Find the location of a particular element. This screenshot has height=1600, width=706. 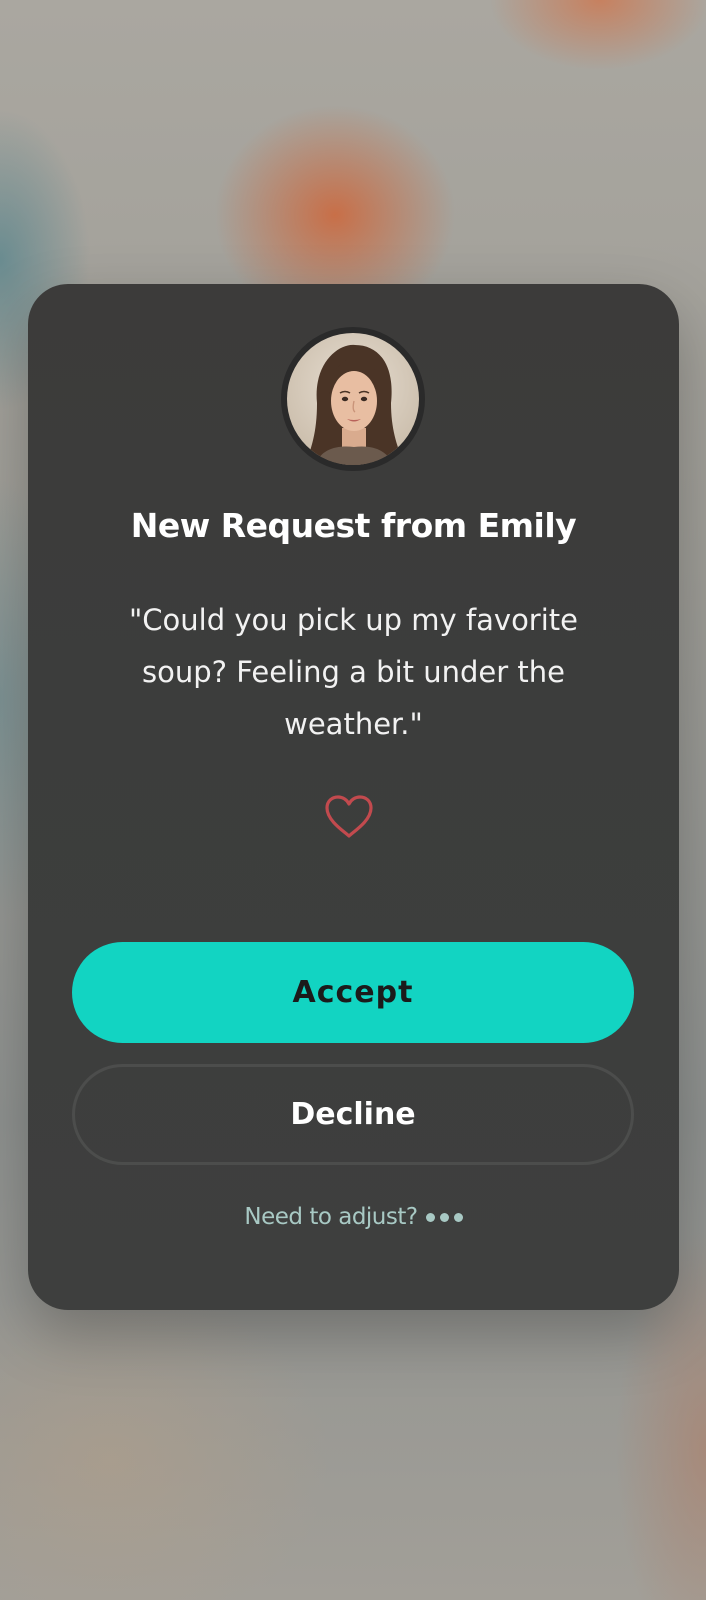

heart-icon is located at coordinates (349, 817).